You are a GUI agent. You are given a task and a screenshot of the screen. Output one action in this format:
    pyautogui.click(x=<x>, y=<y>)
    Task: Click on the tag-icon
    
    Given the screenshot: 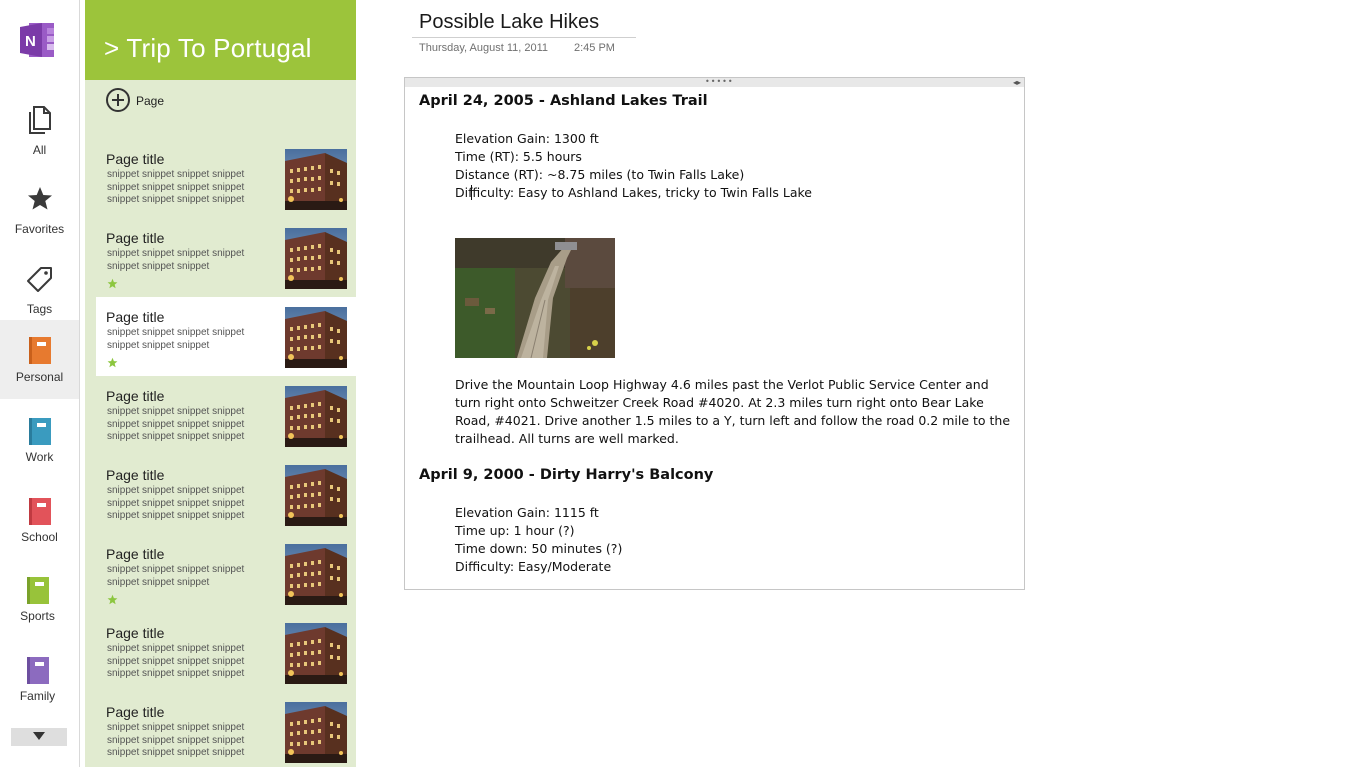 What is the action you would take?
    pyautogui.click(x=40, y=279)
    